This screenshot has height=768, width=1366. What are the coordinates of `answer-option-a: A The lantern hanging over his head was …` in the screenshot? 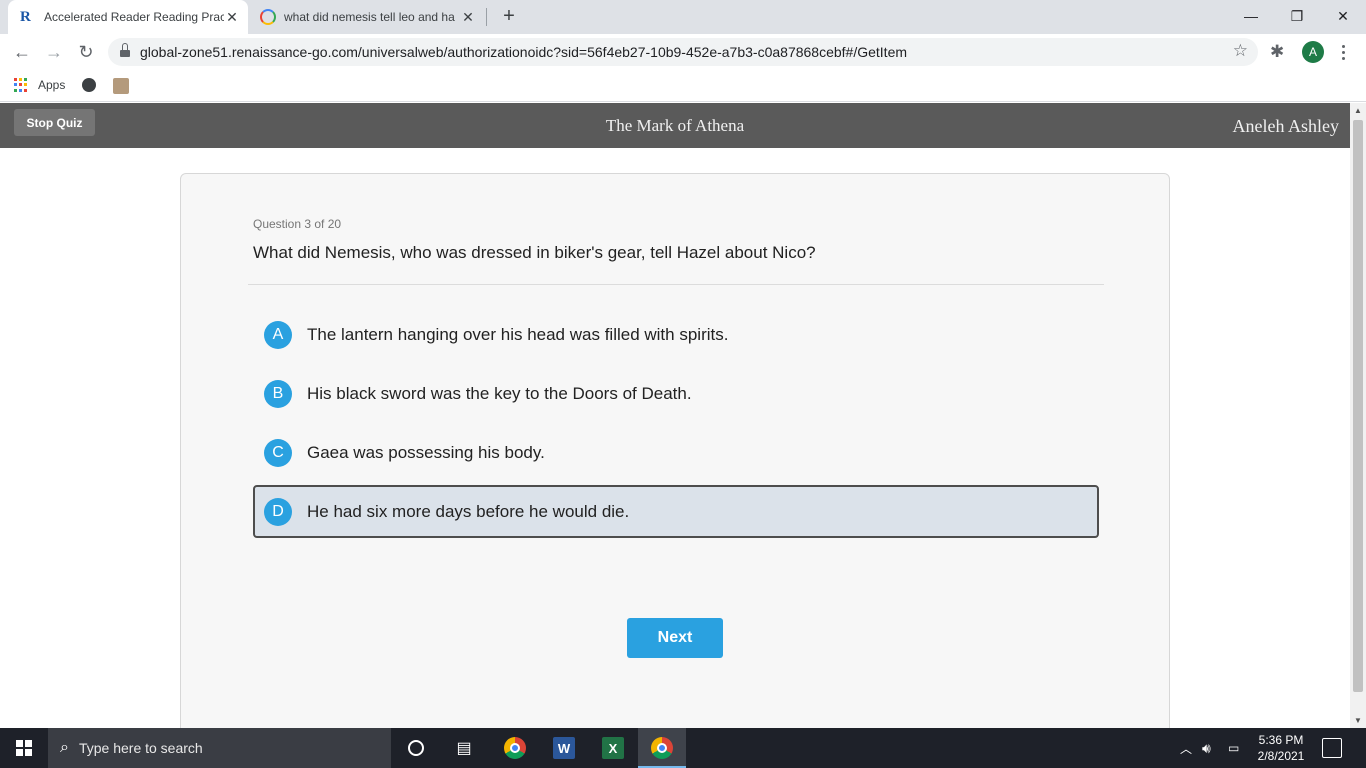 It's located at (676, 334).